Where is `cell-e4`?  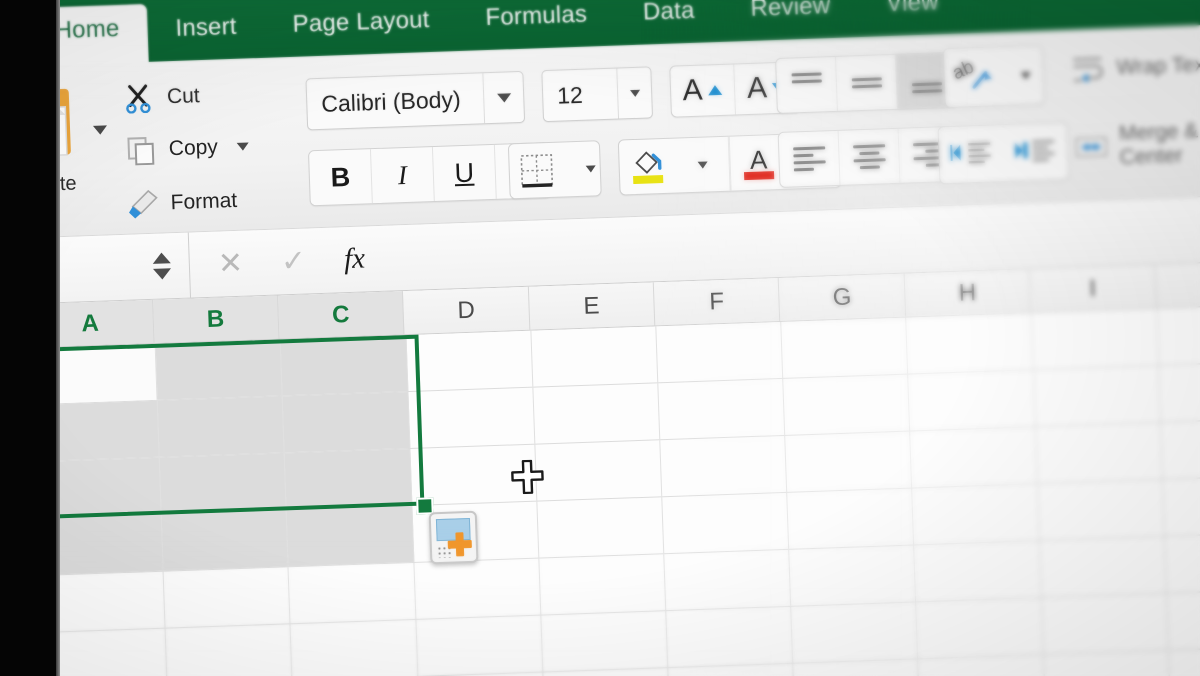
cell-e4 is located at coordinates (601, 527).